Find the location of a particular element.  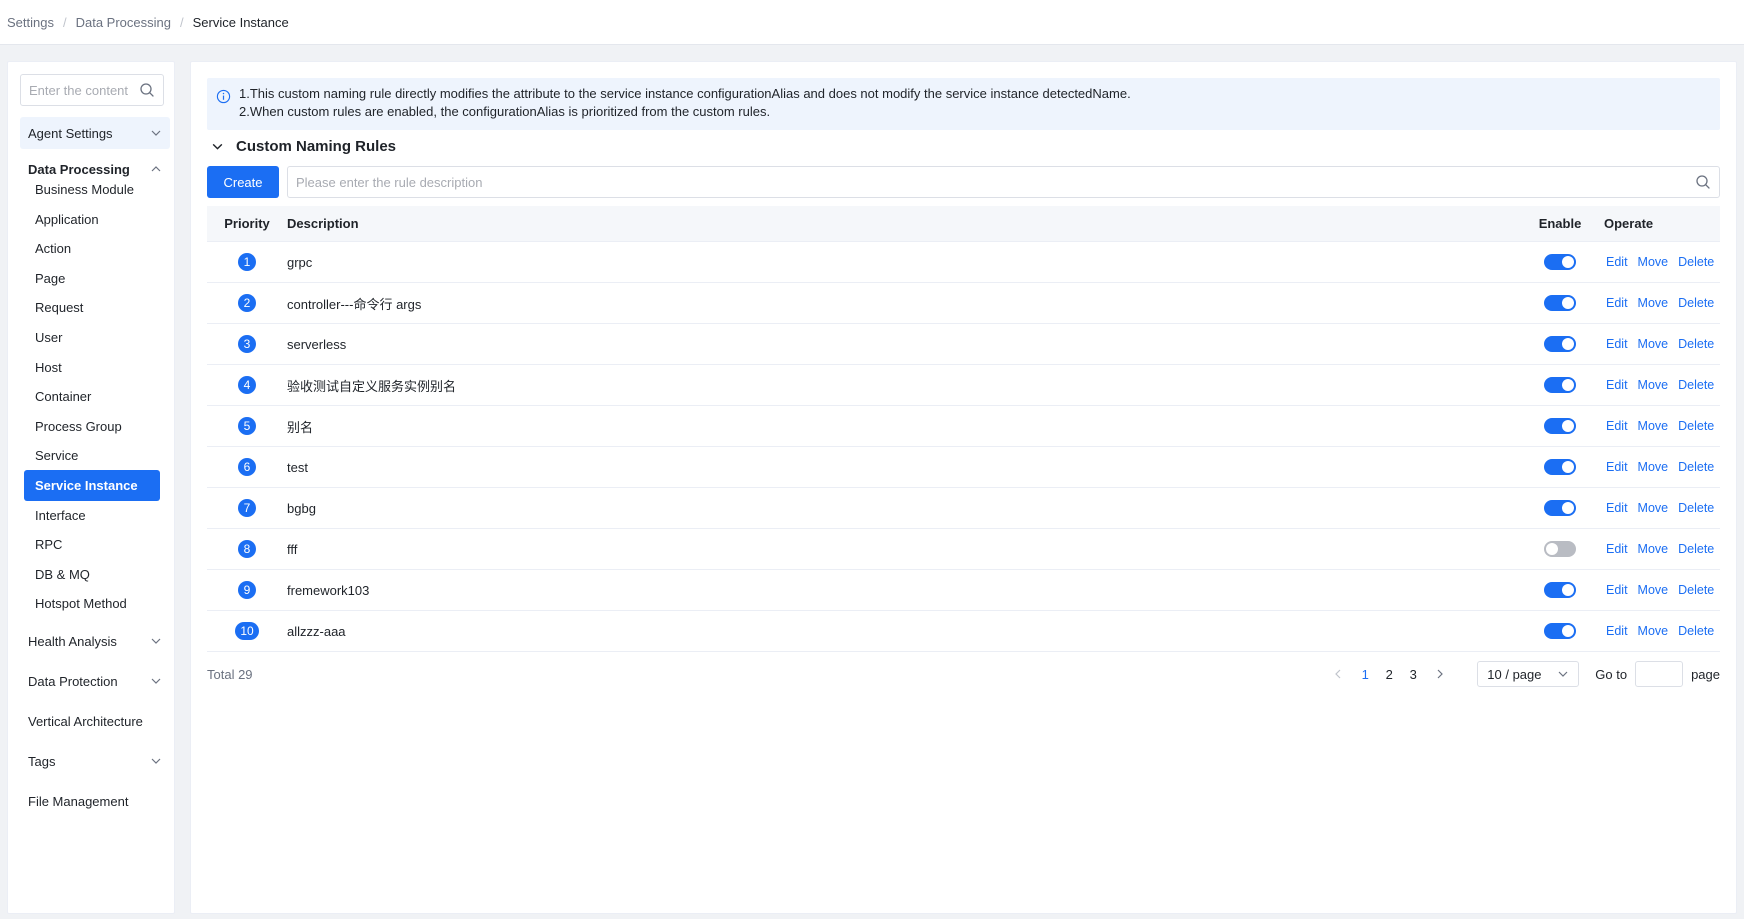

sidebar-item-request: Request is located at coordinates (92, 307).